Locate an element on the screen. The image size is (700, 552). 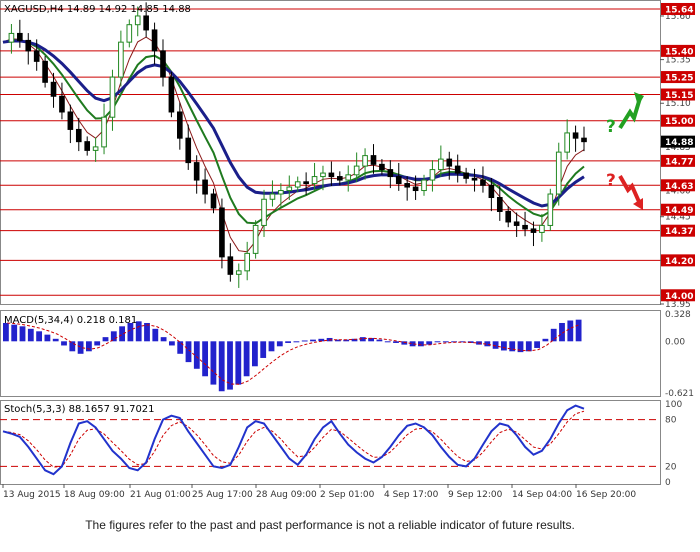
current-price-label: 14.88 is located at coordinates (679, 143).